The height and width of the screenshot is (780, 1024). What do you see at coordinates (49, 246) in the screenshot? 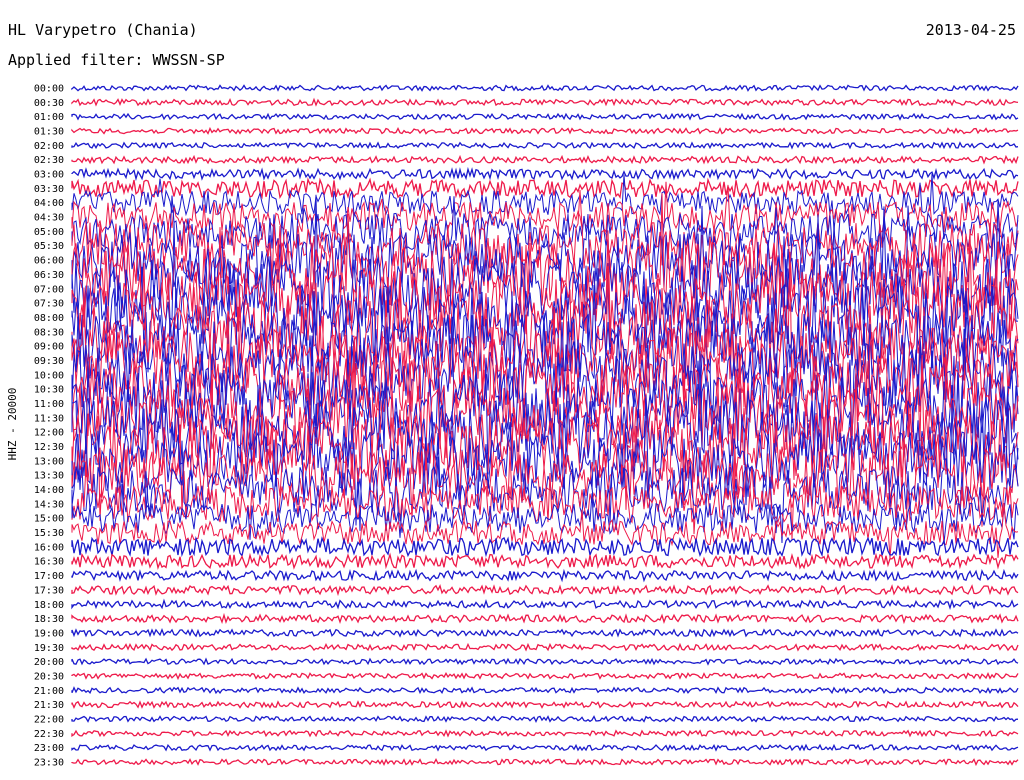
I see `tick-label: 05:30` at bounding box center [49, 246].